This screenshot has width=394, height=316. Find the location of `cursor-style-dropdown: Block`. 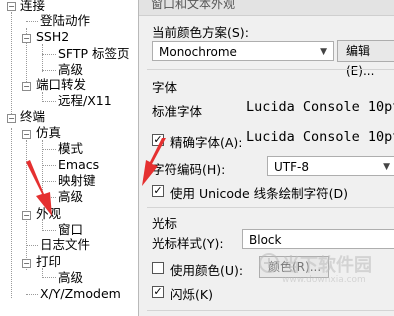

cursor-style-dropdown: Block is located at coordinates (318, 239).